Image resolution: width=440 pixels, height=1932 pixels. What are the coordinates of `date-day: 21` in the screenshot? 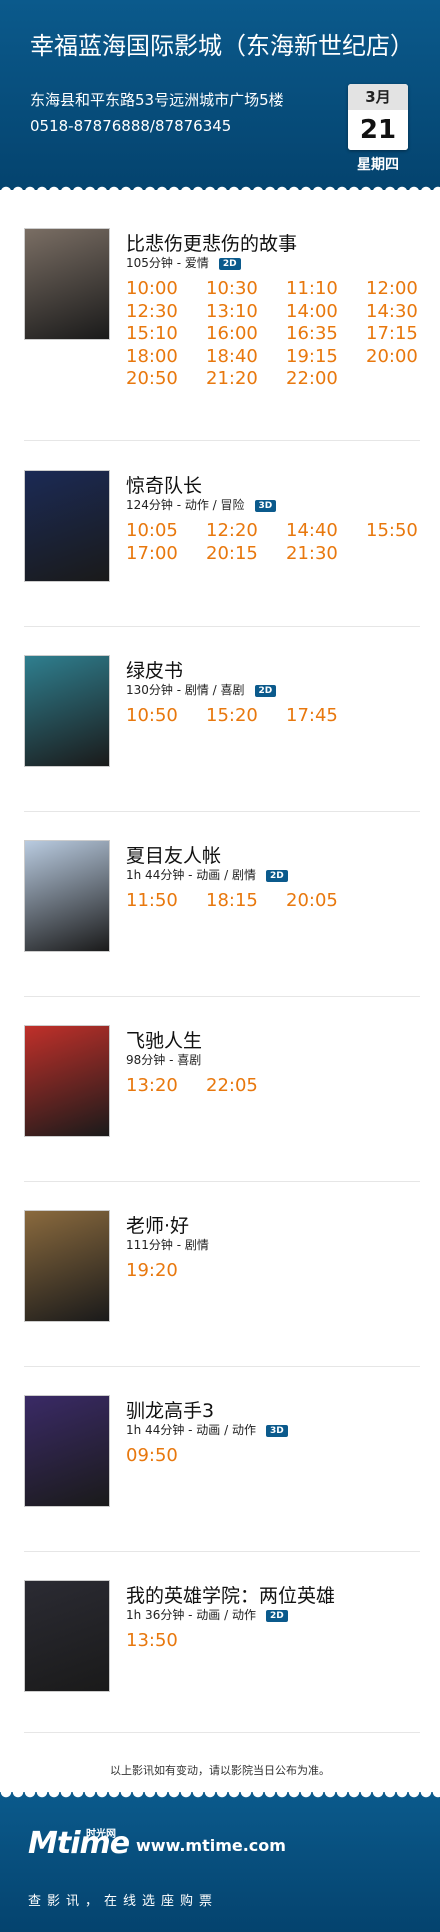 It's located at (378, 130).